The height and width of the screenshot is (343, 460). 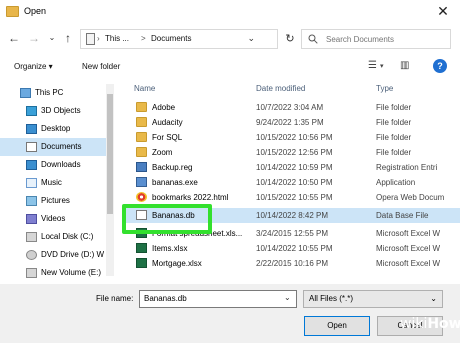 I want to click on exe-icon, so click(x=141, y=182).